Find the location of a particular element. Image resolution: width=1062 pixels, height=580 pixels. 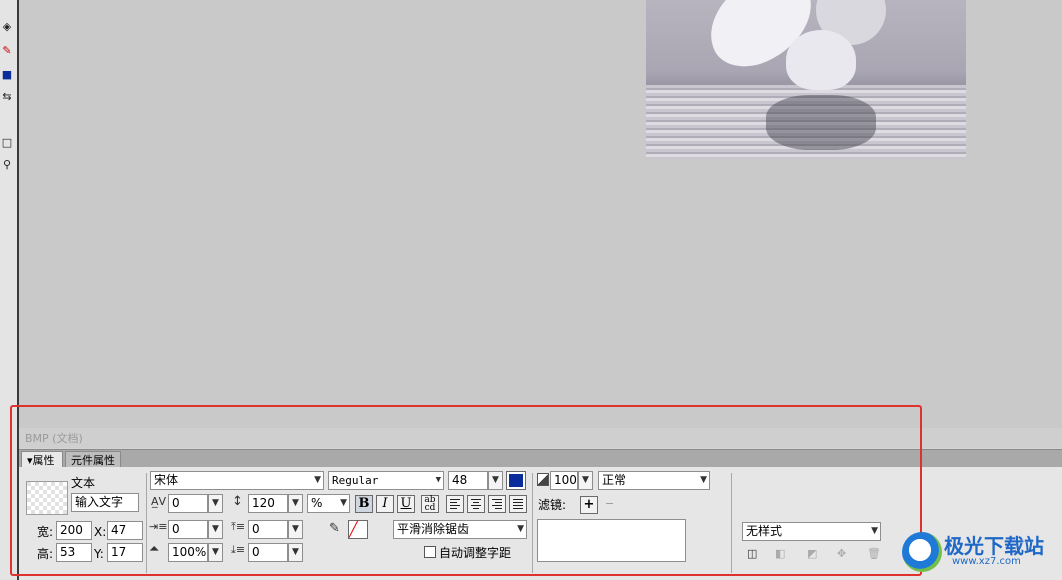

leading-unit-select: % ▼ is located at coordinates (328, 503).